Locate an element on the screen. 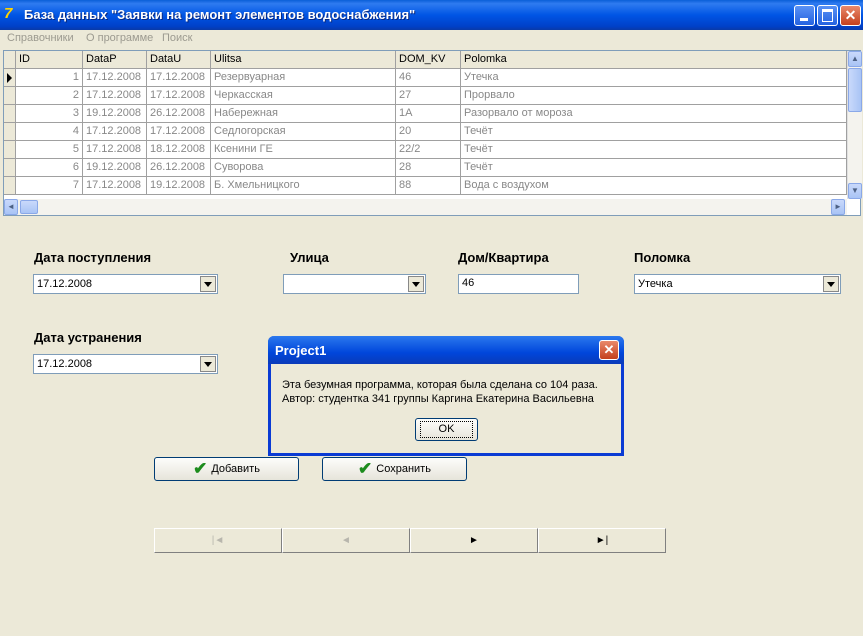  add-button: ✔ Добавить is located at coordinates (226, 469).